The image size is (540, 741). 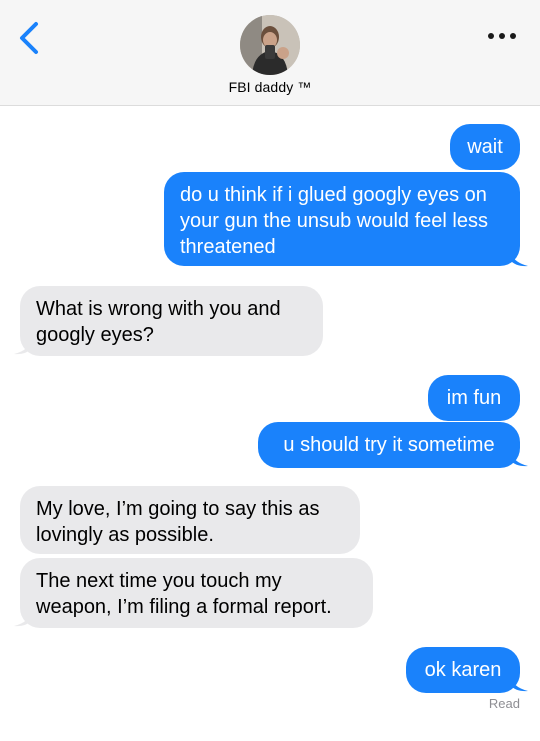 What do you see at coordinates (474, 398) in the screenshot?
I see `message-bubble-outgoing: im fun` at bounding box center [474, 398].